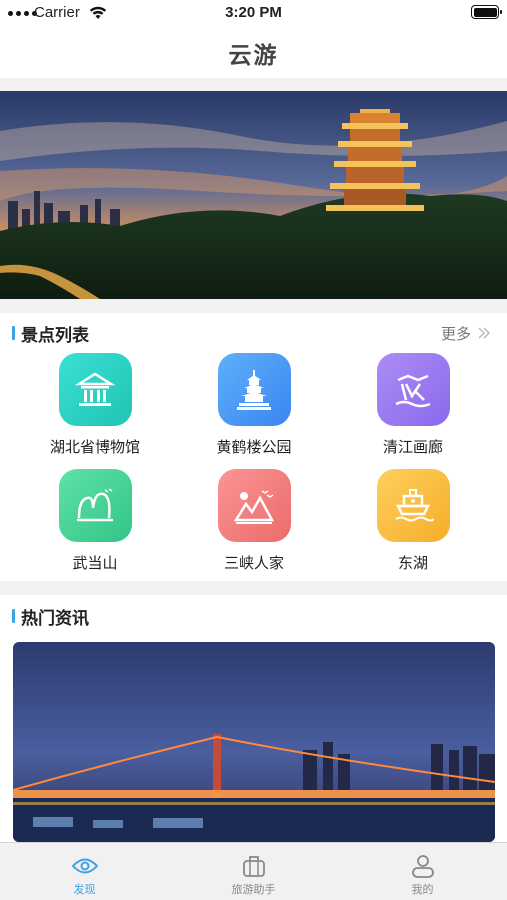  What do you see at coordinates (486, 12) in the screenshot?
I see `battery-icon` at bounding box center [486, 12].